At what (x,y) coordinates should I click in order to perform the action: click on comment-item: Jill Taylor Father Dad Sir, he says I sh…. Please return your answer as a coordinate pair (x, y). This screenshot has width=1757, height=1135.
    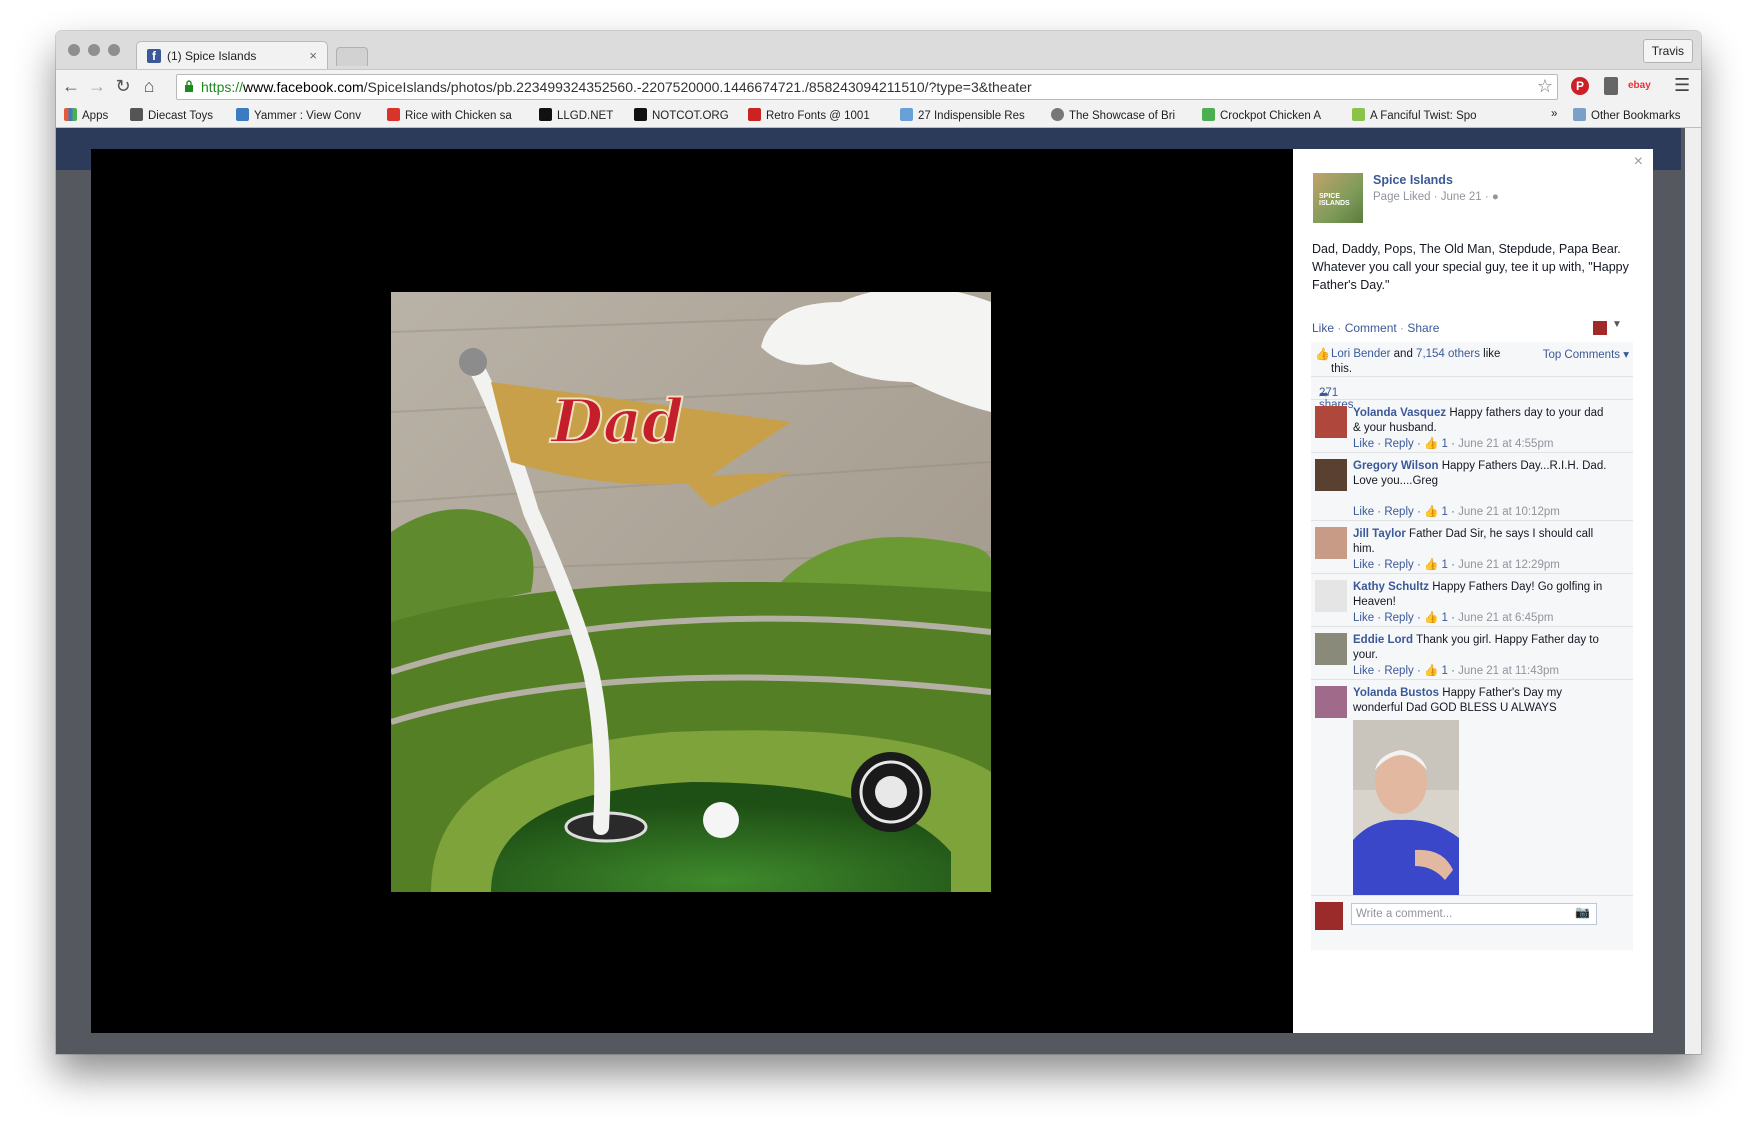
    Looking at the image, I should click on (1472, 547).